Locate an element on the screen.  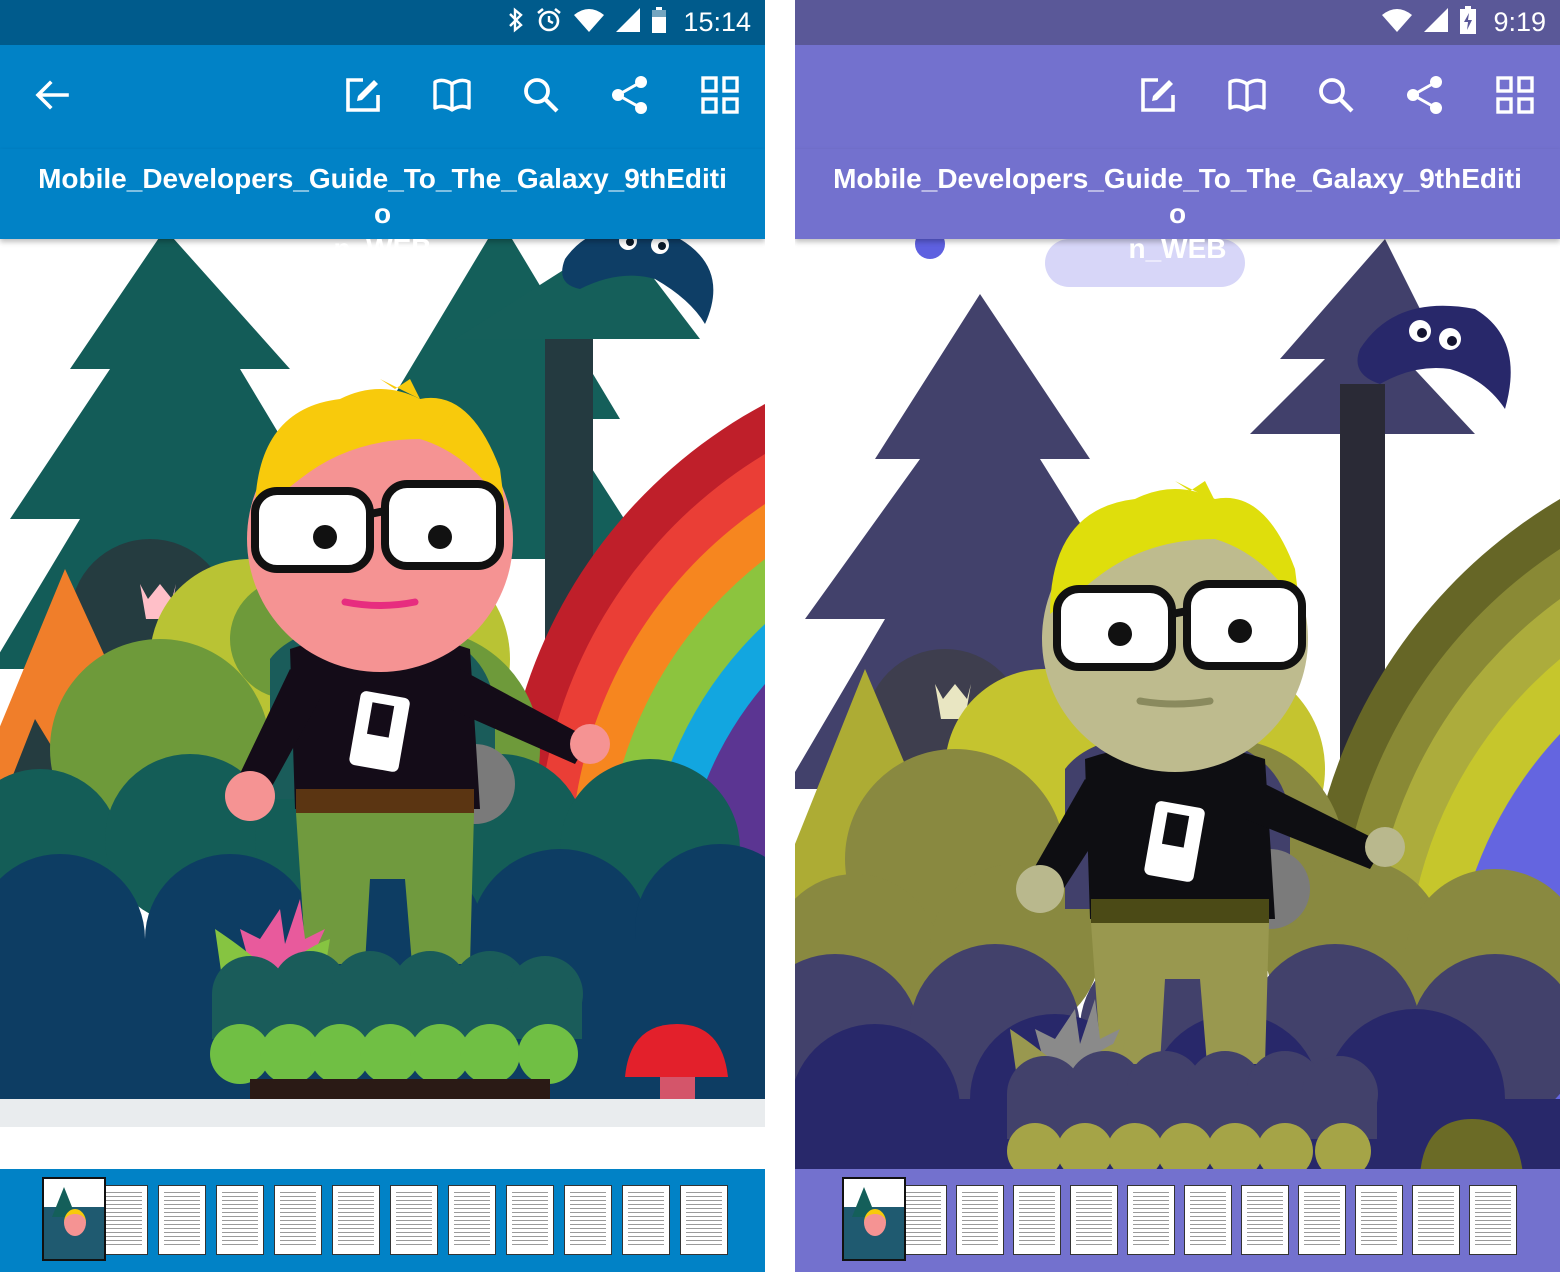
bluetooth-icon is located at coordinates (516, 22).